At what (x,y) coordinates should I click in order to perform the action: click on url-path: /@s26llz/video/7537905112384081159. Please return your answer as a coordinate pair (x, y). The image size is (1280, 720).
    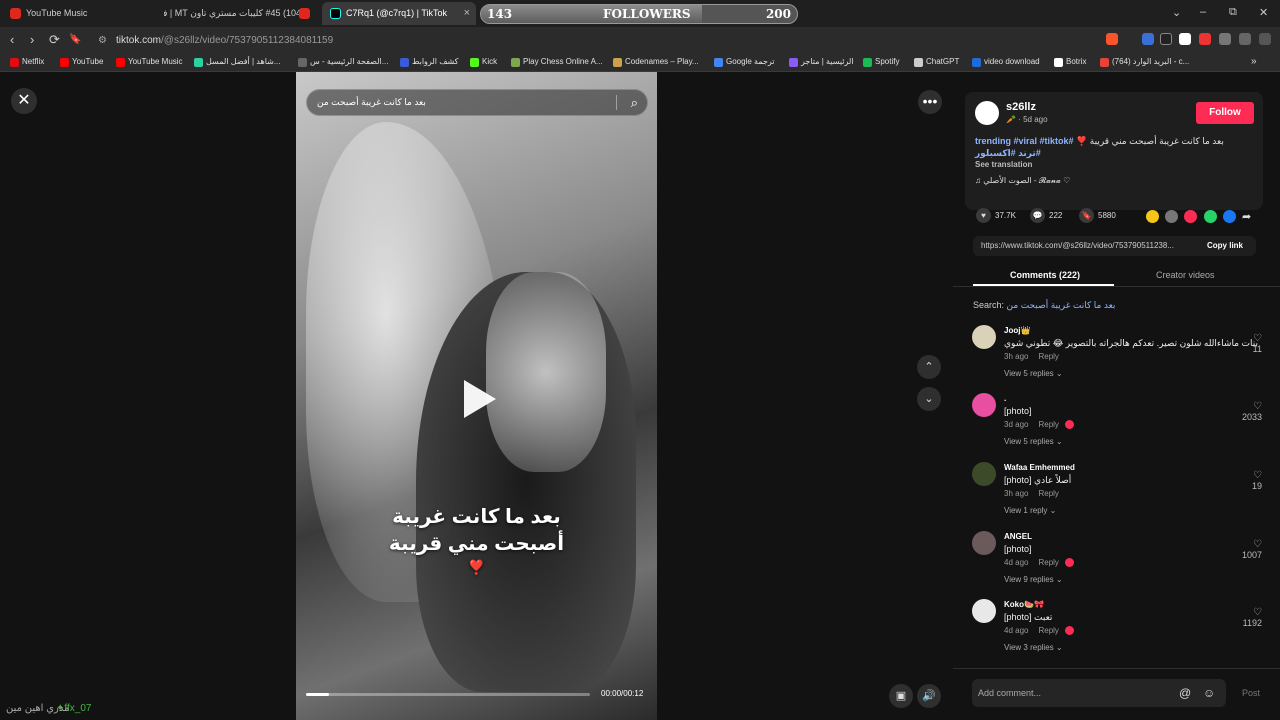
    Looking at the image, I should click on (247, 40).